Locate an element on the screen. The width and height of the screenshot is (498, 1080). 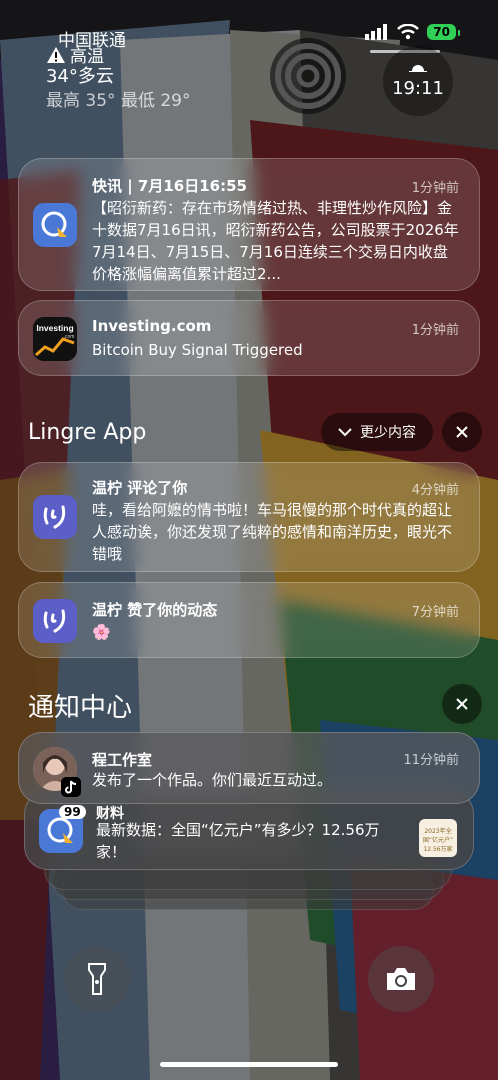
wifi-icon is located at coordinates (408, 32).